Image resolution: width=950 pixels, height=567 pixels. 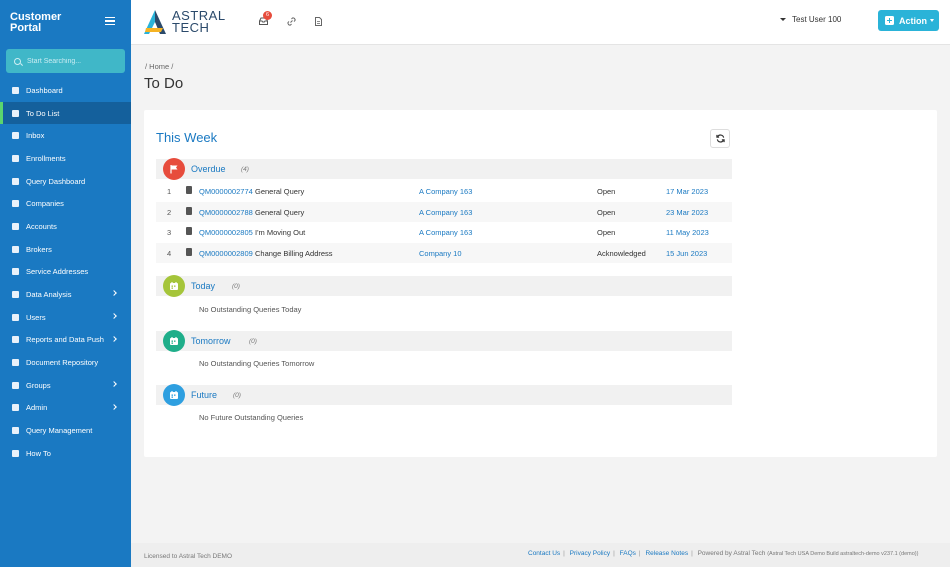 I want to click on sidebar-item-brokers: Brokers, so click(x=65, y=249).